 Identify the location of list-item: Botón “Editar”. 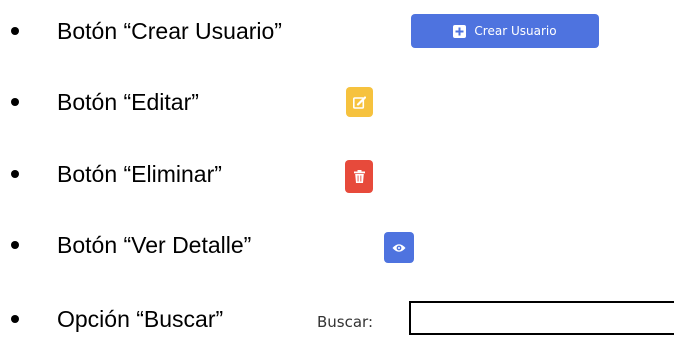
(337, 103).